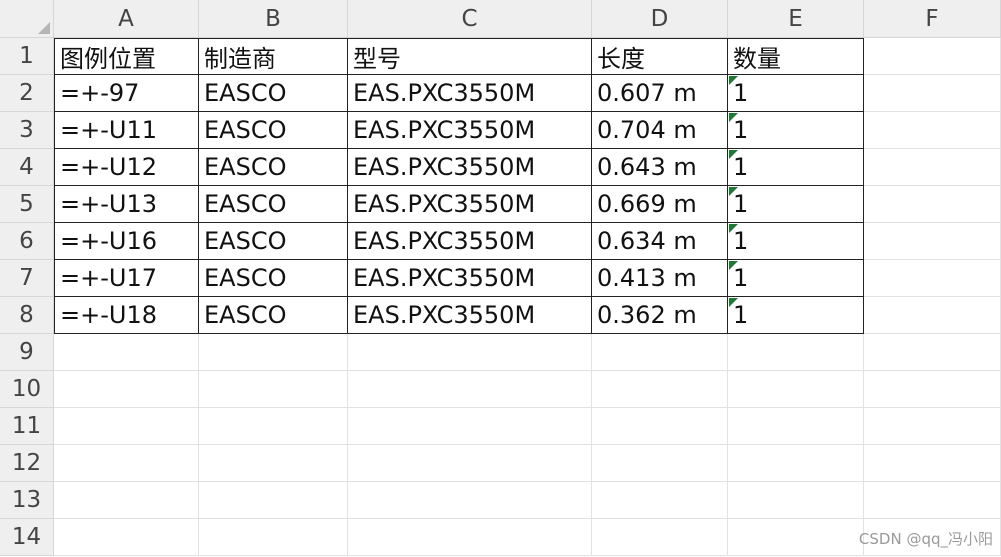 This screenshot has height=557, width=1001. Describe the element at coordinates (796, 241) in the screenshot. I see `cell-e6: 1` at that location.